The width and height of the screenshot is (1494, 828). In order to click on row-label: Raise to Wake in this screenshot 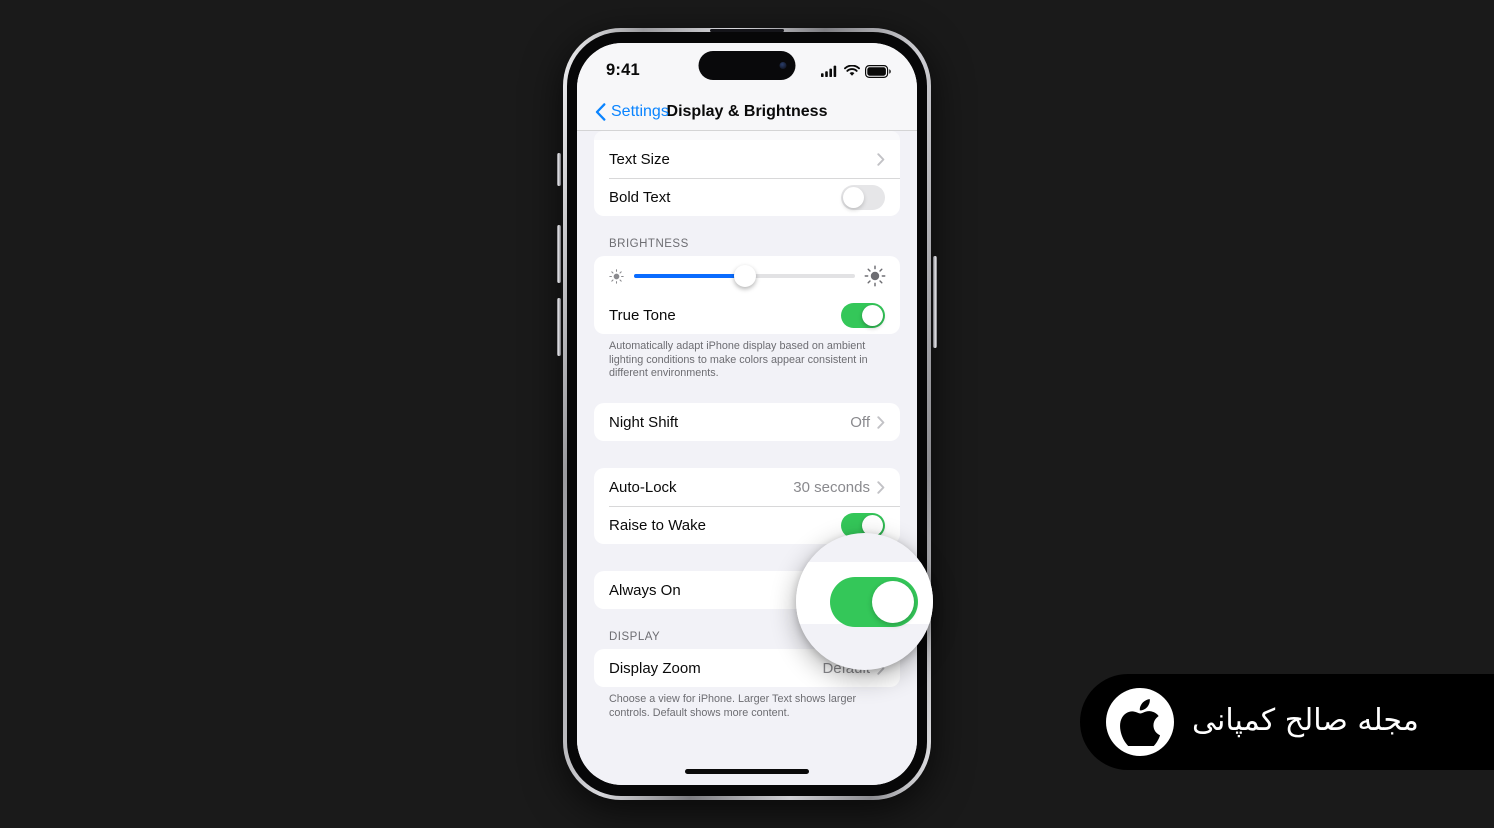, I will do `click(657, 525)`.